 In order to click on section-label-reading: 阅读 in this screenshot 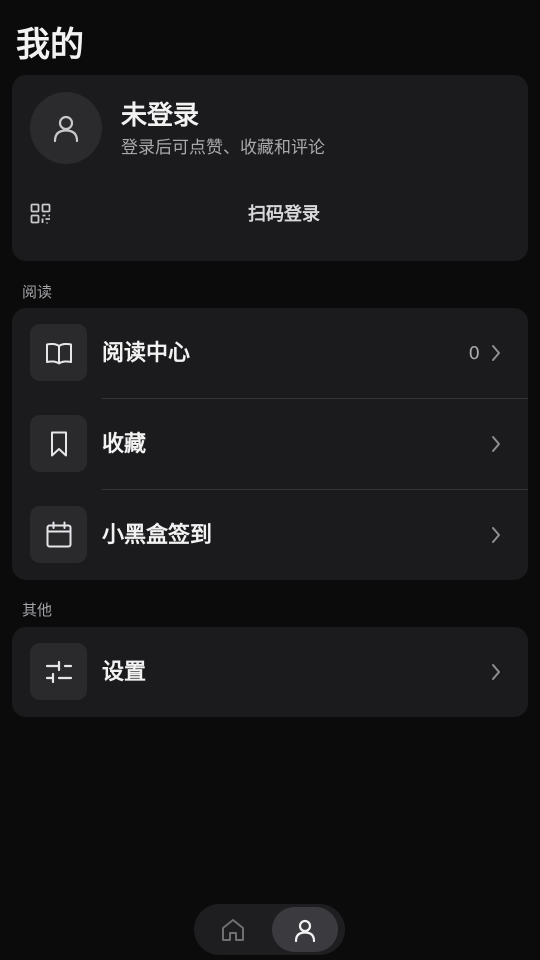, I will do `click(37, 292)`.